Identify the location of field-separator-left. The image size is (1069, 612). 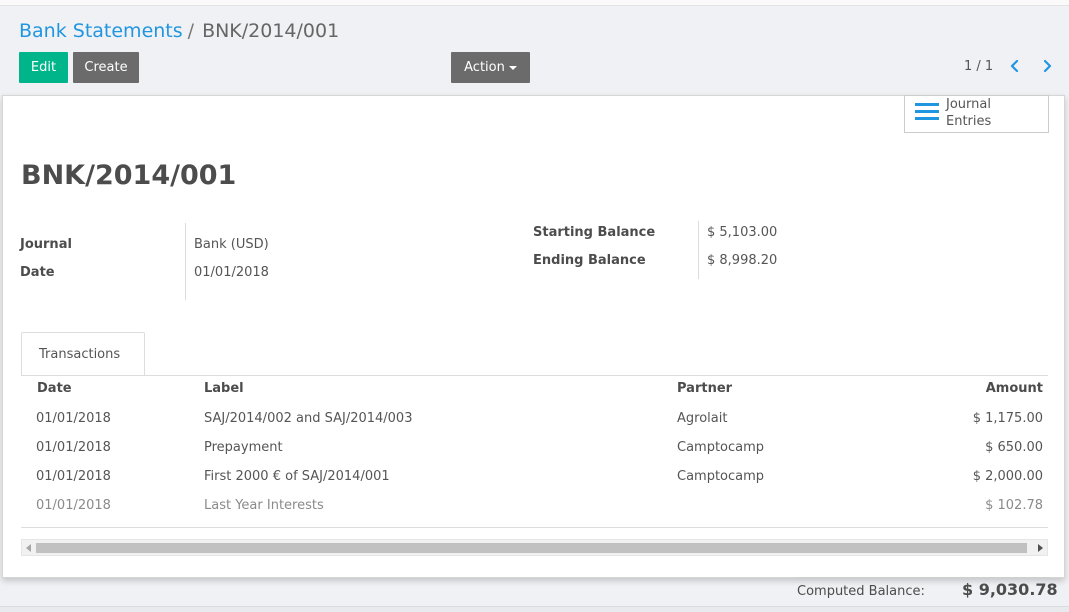
(185, 261).